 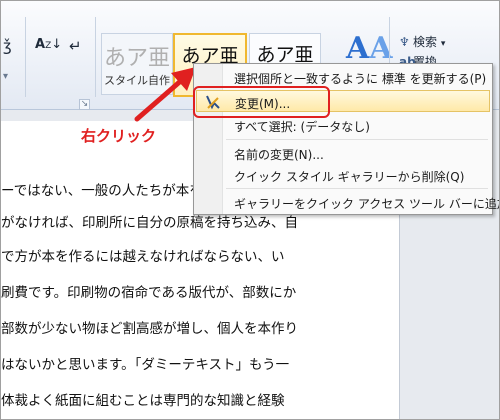 I want to click on menu-item-update-to-match: 選択個所と一致するように 標準 を更新する(P), so click(x=343, y=77).